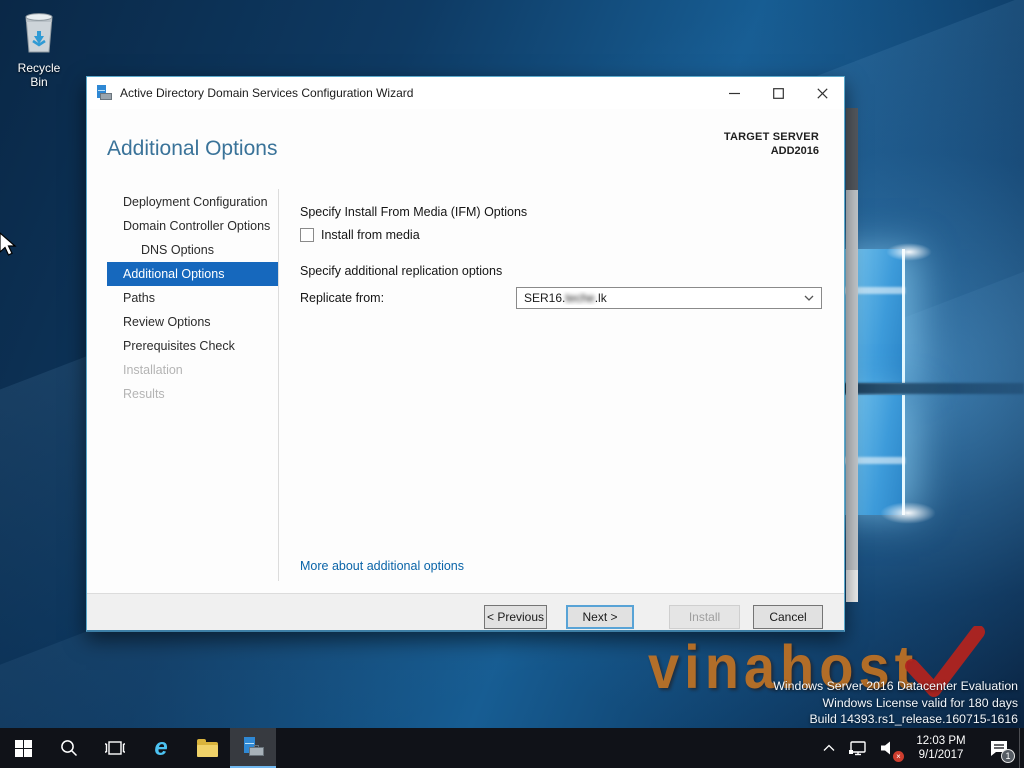  I want to click on windows-logo-icon, so click(23, 748).